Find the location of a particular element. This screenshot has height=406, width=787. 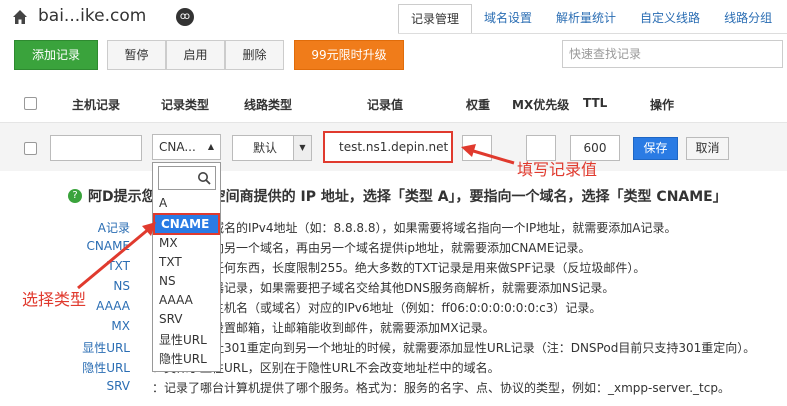

annotation-fill-value: 填写记录值 is located at coordinates (557, 169).